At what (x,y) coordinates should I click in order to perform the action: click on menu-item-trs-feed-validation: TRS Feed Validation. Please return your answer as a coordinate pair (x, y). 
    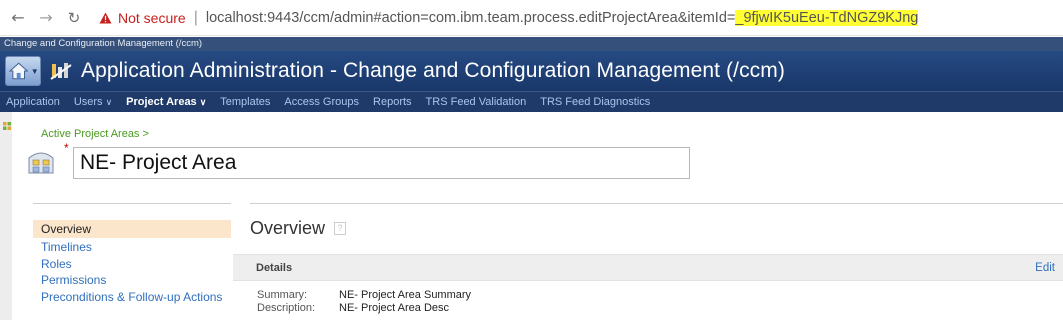
    Looking at the image, I should click on (476, 102).